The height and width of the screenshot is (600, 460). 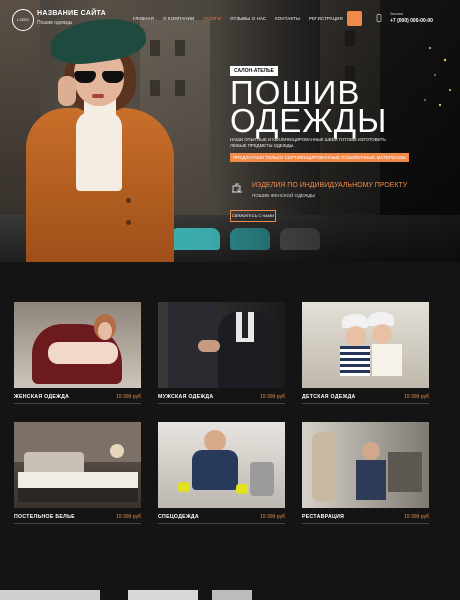 I want to click on woman-model, so click(x=98, y=137).